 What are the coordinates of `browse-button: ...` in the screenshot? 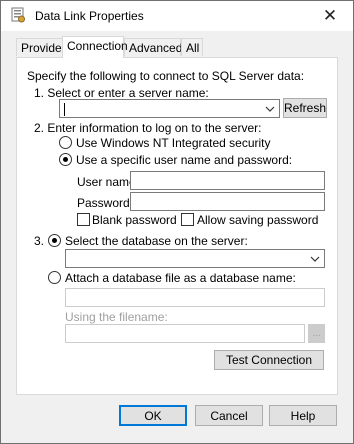 It's located at (316, 333).